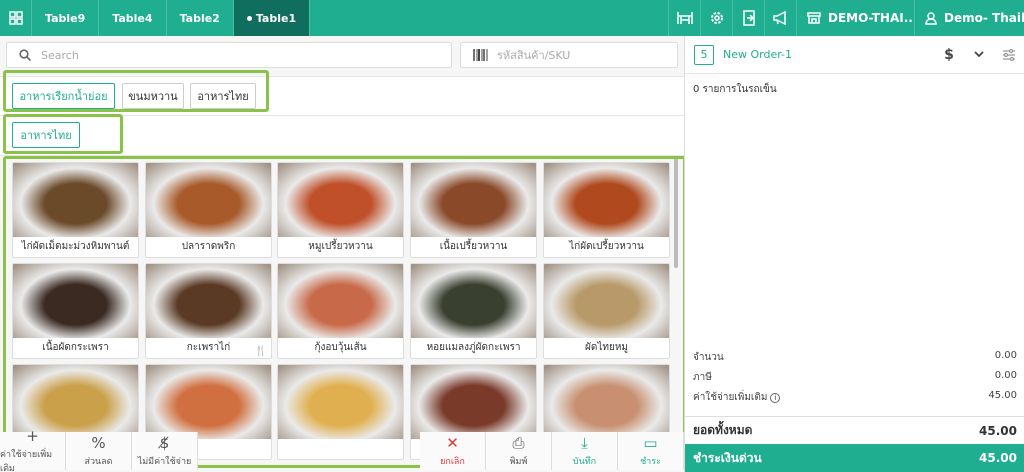 Image resolution: width=1024 pixels, height=472 pixels. What do you see at coordinates (518, 442) in the screenshot?
I see `printer-icon: ⎙` at bounding box center [518, 442].